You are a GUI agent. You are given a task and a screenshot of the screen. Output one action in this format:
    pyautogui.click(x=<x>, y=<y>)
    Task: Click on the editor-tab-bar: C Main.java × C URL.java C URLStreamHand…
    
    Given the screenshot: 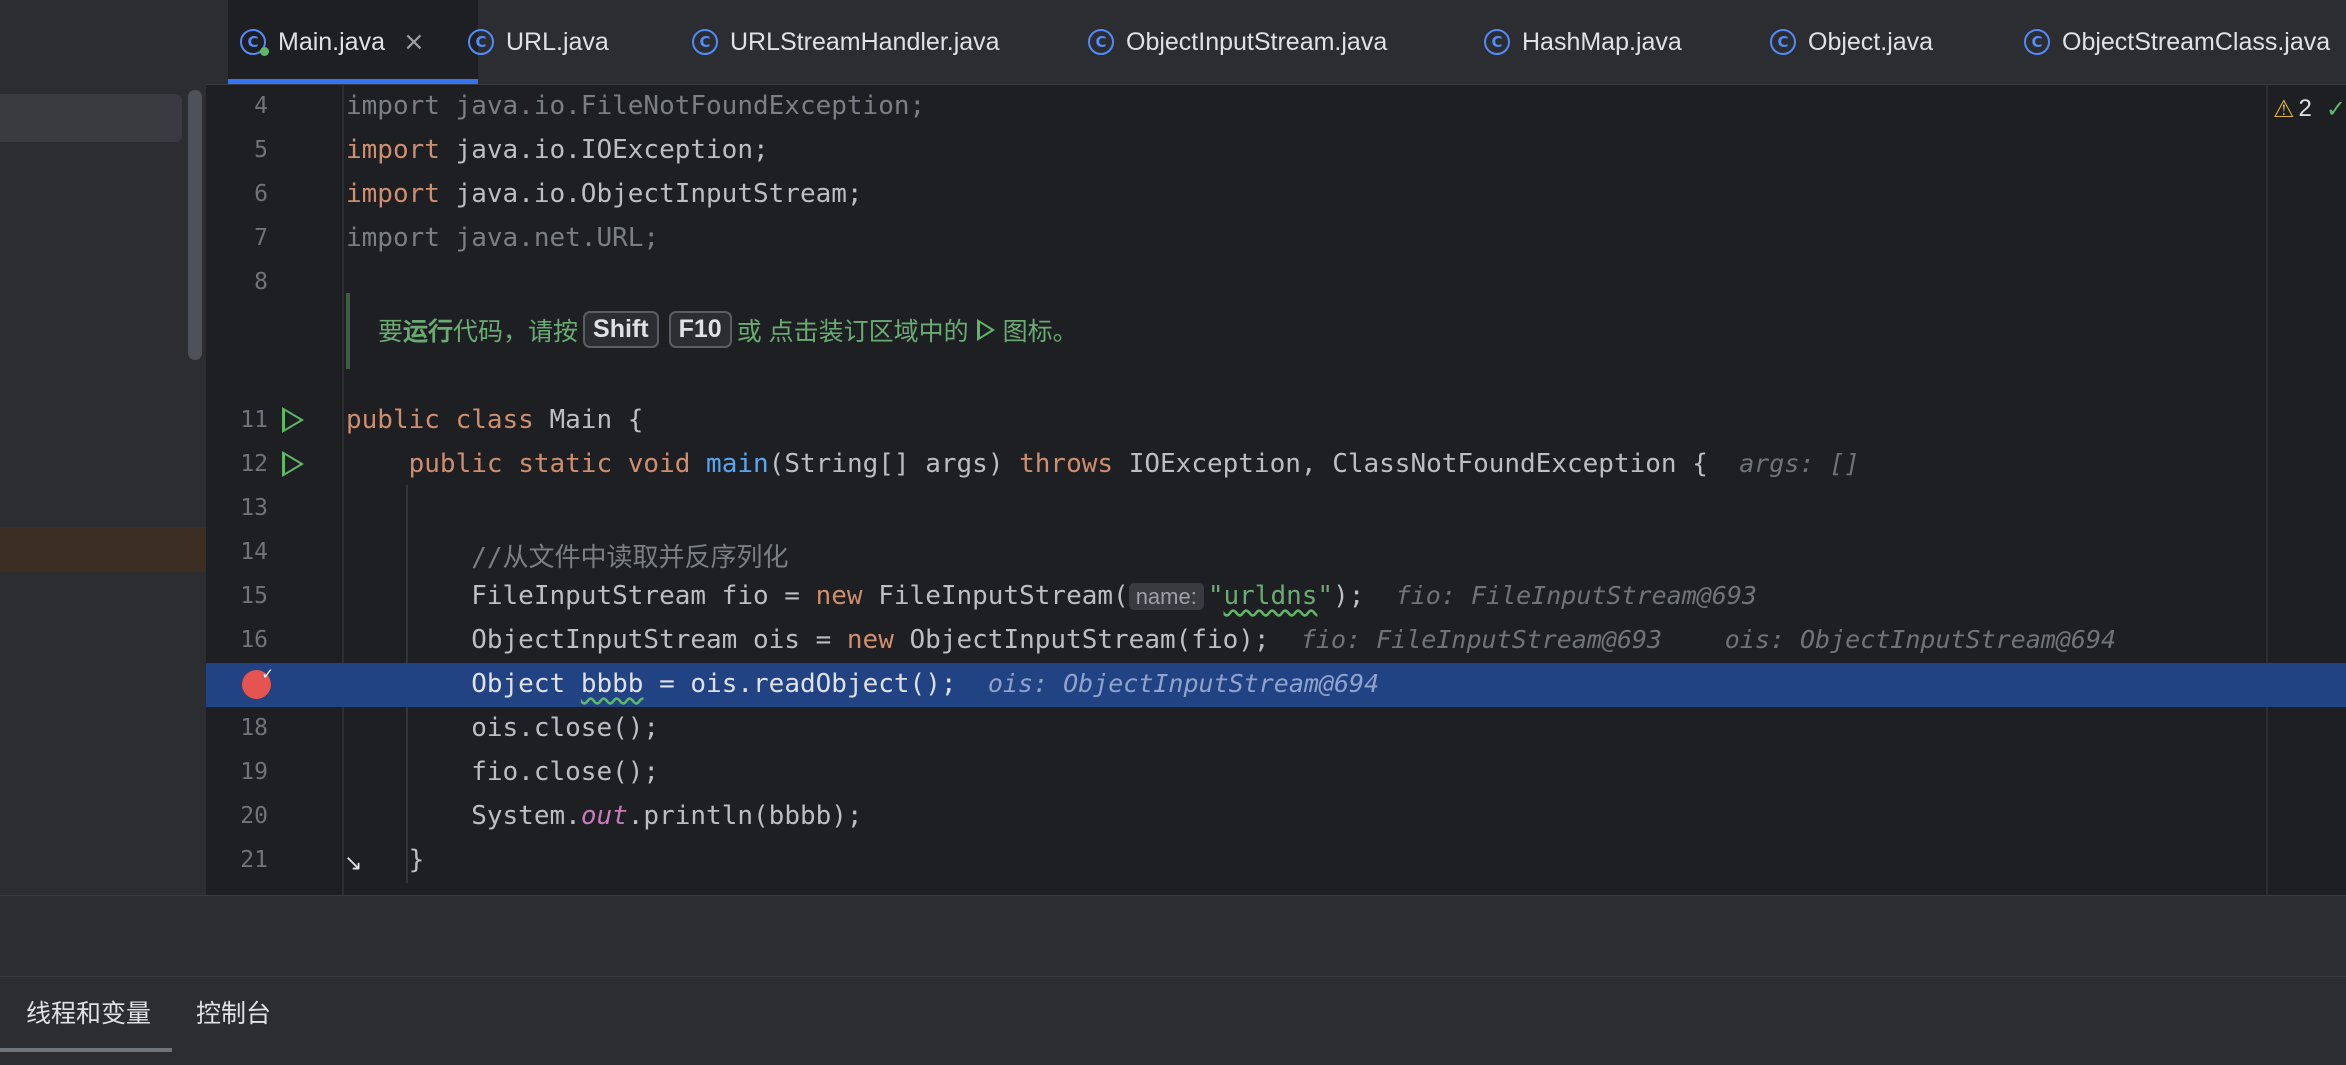 What is the action you would take?
    pyautogui.click(x=1276, y=42)
    